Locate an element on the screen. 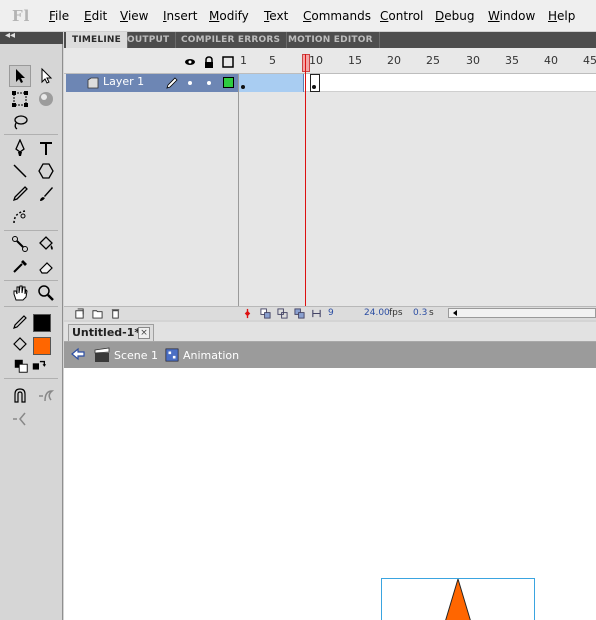  elapsed-time-unit: s is located at coordinates (431, 313).